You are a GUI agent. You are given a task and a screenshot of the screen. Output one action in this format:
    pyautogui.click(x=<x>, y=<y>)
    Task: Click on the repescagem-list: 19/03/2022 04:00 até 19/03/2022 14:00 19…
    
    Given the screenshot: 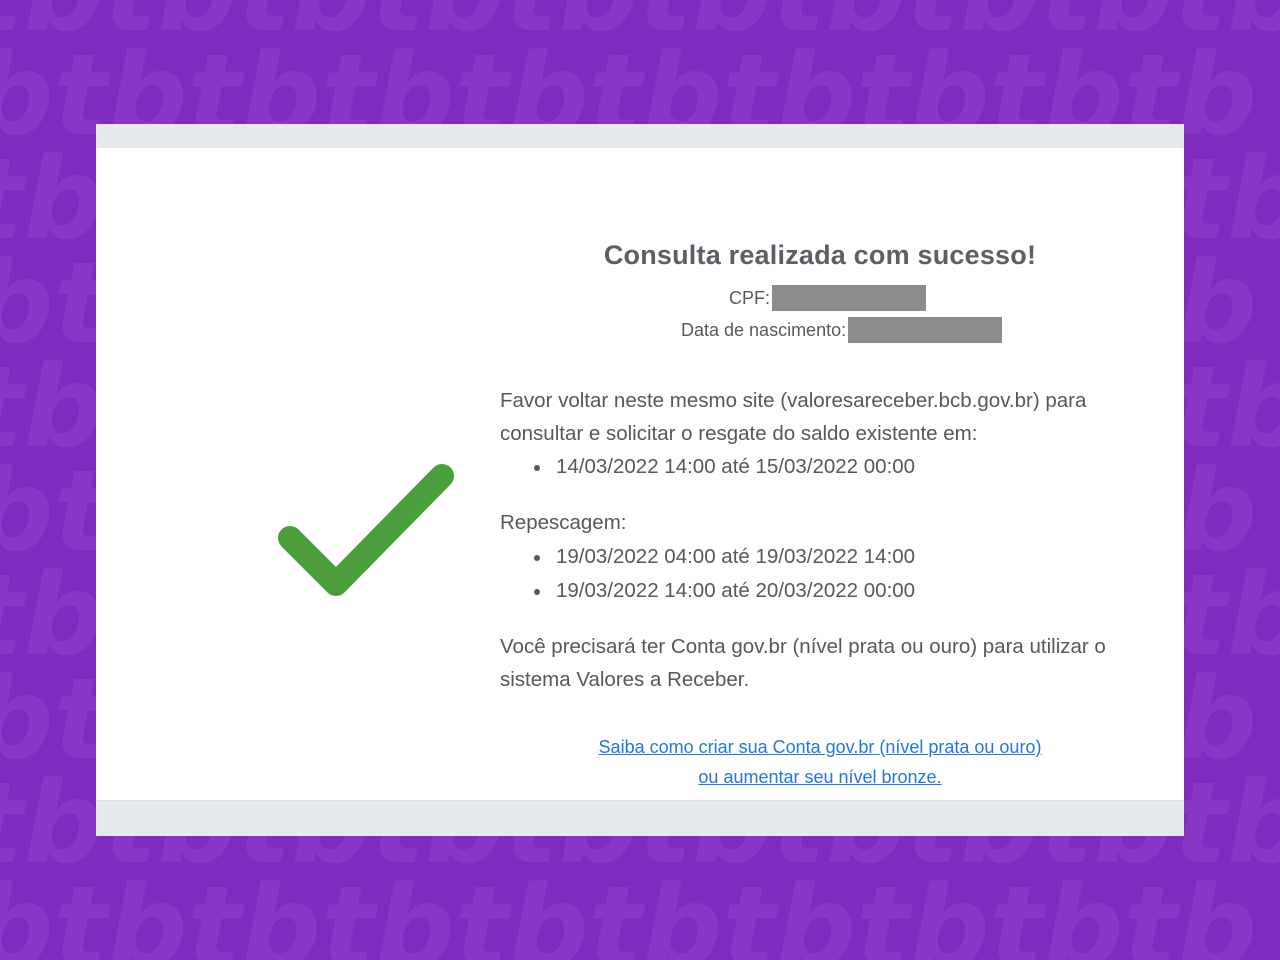 What is the action you would take?
    pyautogui.click(x=707, y=574)
    